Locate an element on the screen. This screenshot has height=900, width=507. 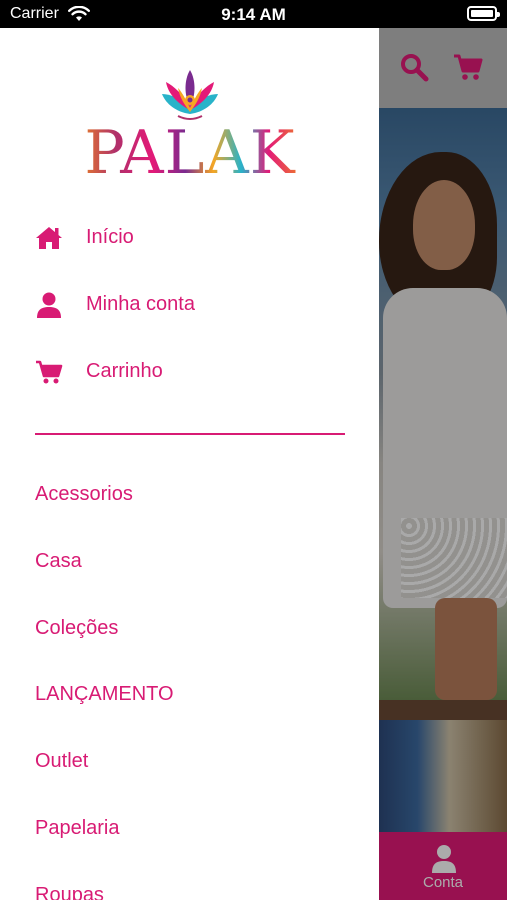
category-label: LANÇAMENTO is located at coordinates (104, 694).